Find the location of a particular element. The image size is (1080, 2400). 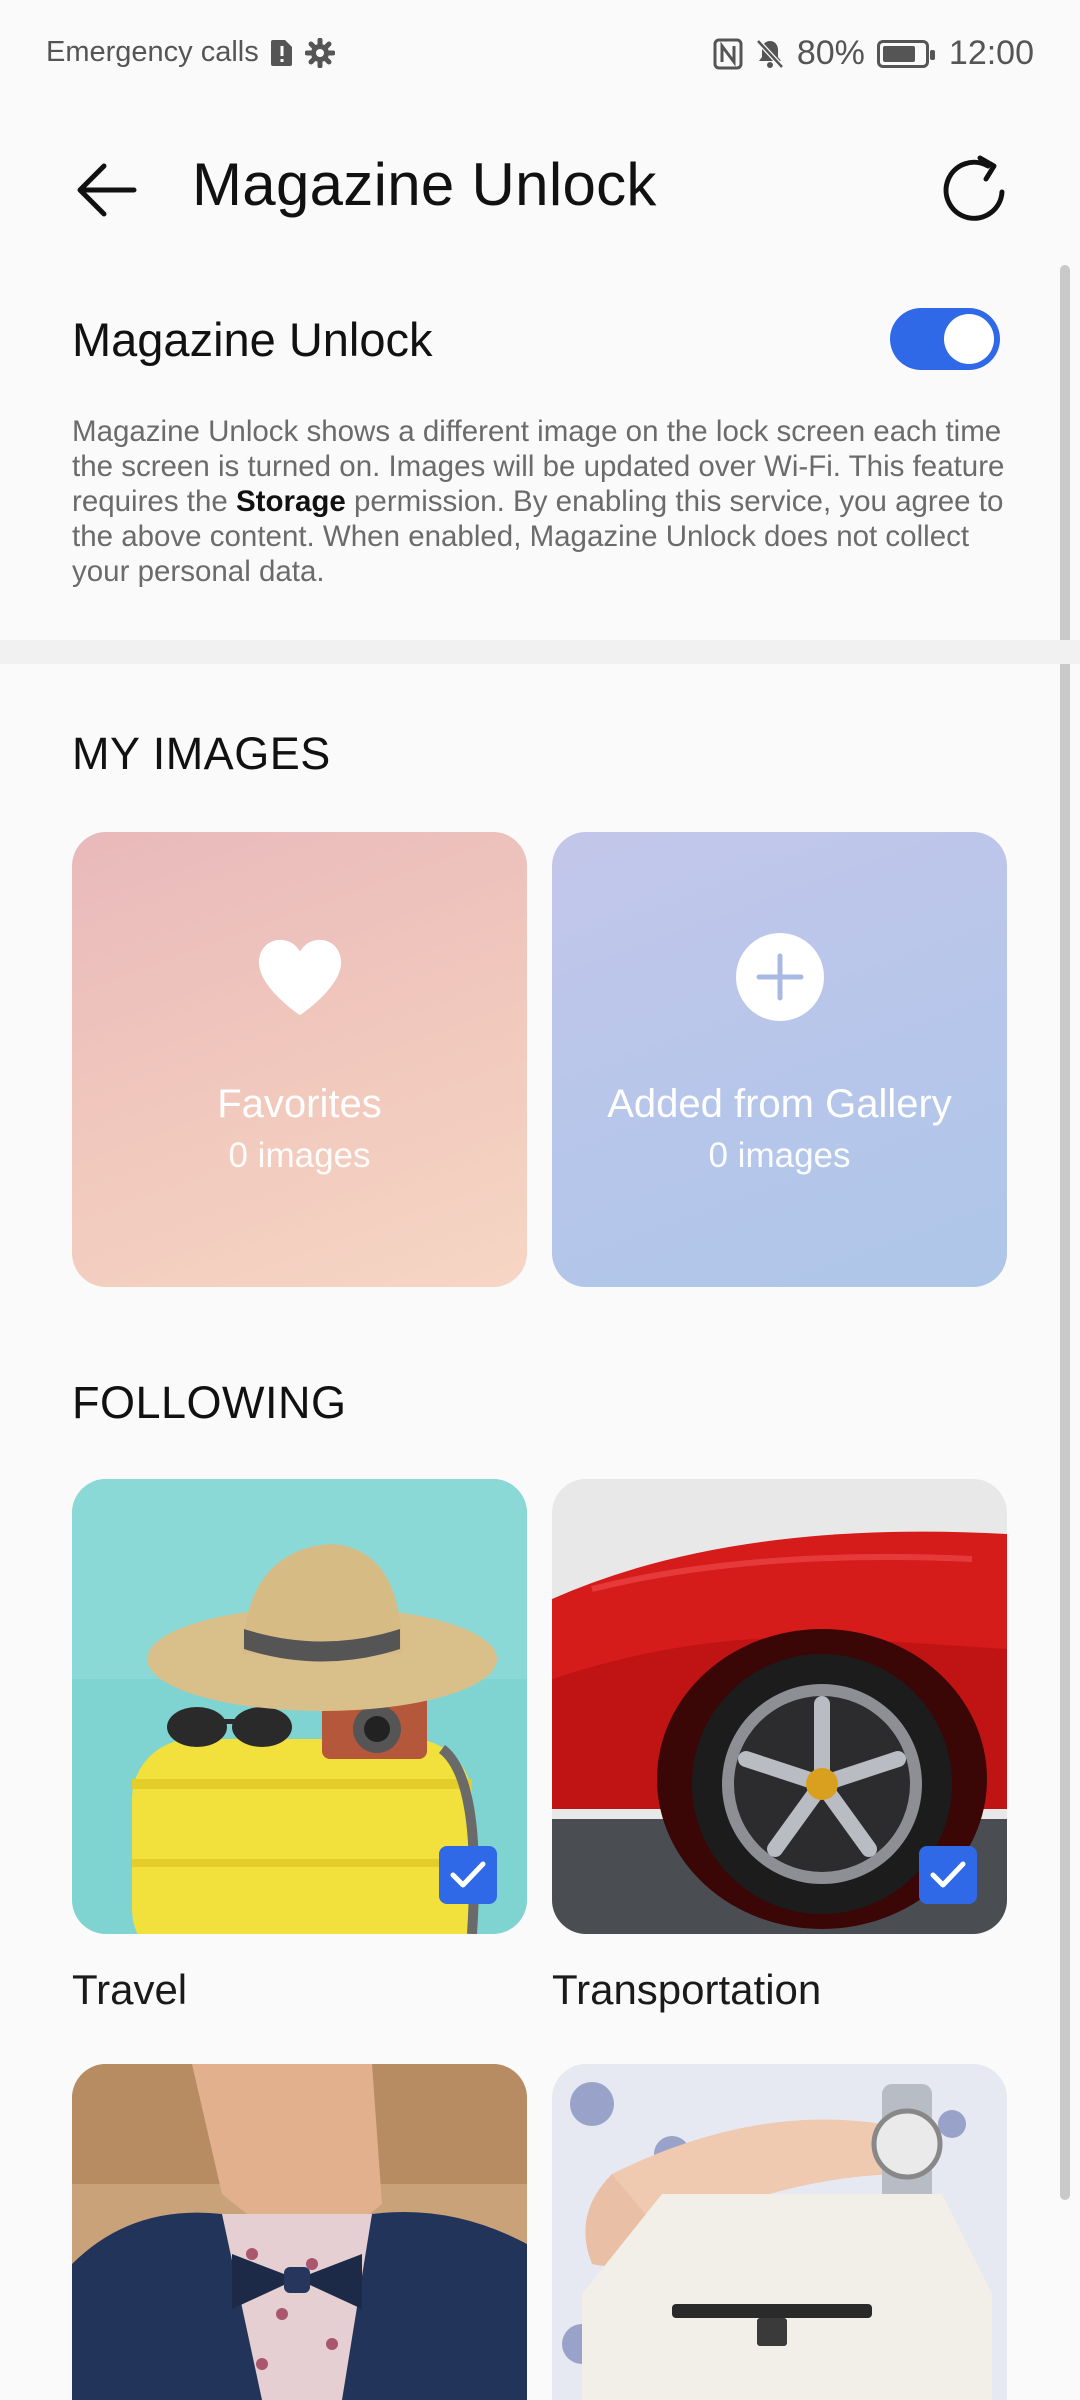

toggle-label: Magazine Unlock is located at coordinates (252, 339).